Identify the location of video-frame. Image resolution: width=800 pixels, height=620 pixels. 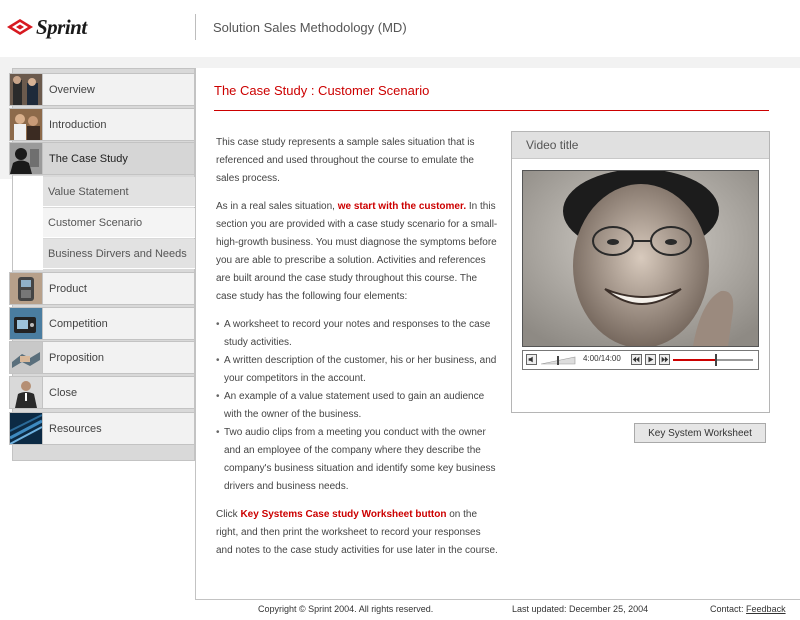
(640, 258).